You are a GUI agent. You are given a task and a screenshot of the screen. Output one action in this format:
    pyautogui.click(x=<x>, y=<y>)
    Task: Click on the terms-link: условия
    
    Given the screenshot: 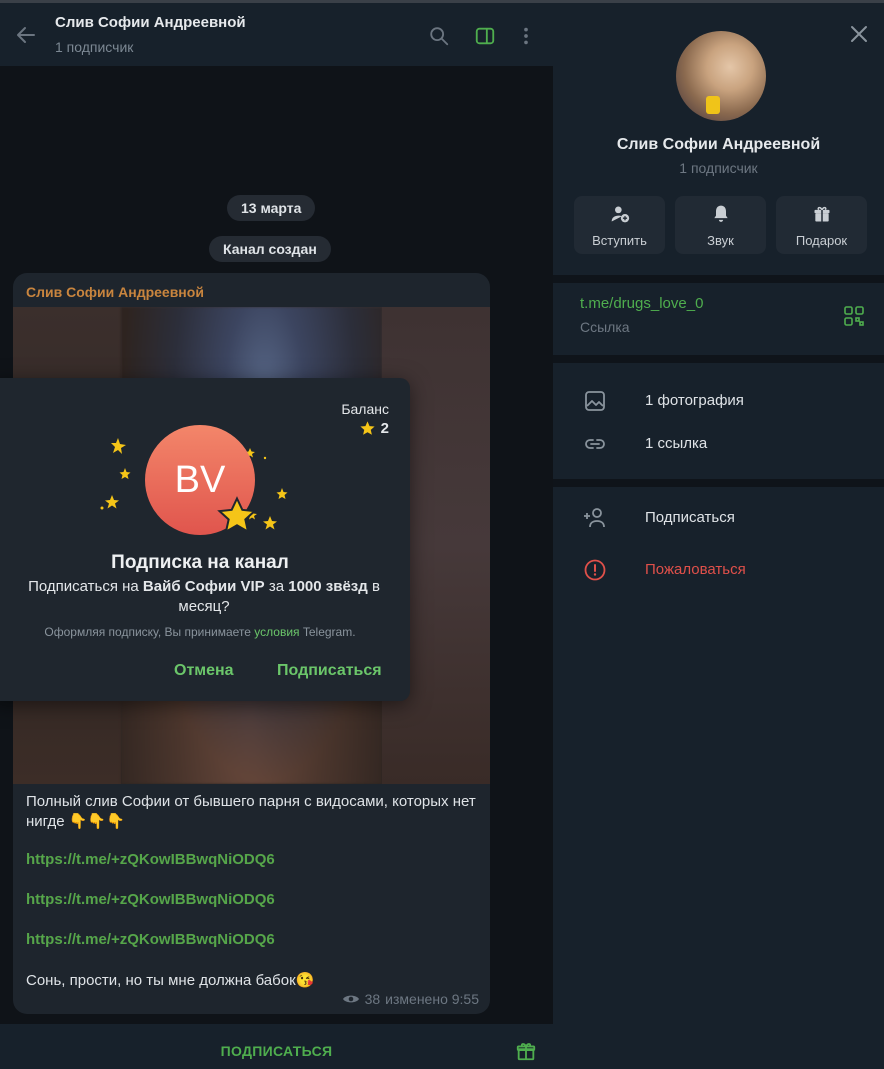 What is the action you would take?
    pyautogui.click(x=276, y=632)
    